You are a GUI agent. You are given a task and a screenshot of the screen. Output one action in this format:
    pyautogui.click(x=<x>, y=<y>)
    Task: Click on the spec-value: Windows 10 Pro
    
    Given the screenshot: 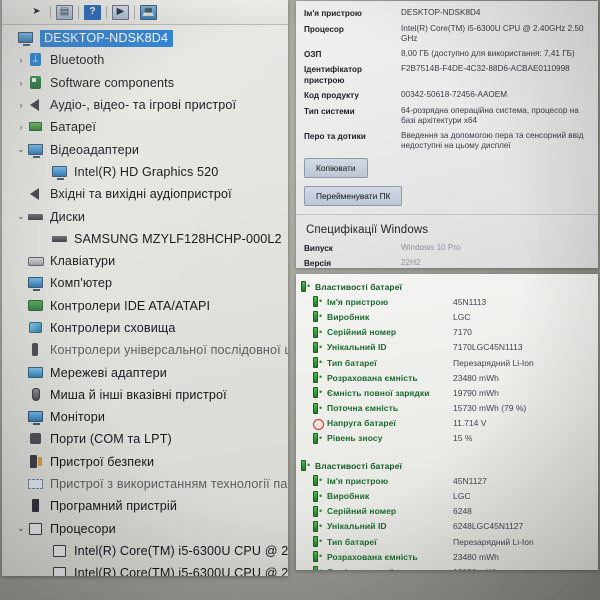 What is the action you would take?
    pyautogui.click(x=431, y=247)
    